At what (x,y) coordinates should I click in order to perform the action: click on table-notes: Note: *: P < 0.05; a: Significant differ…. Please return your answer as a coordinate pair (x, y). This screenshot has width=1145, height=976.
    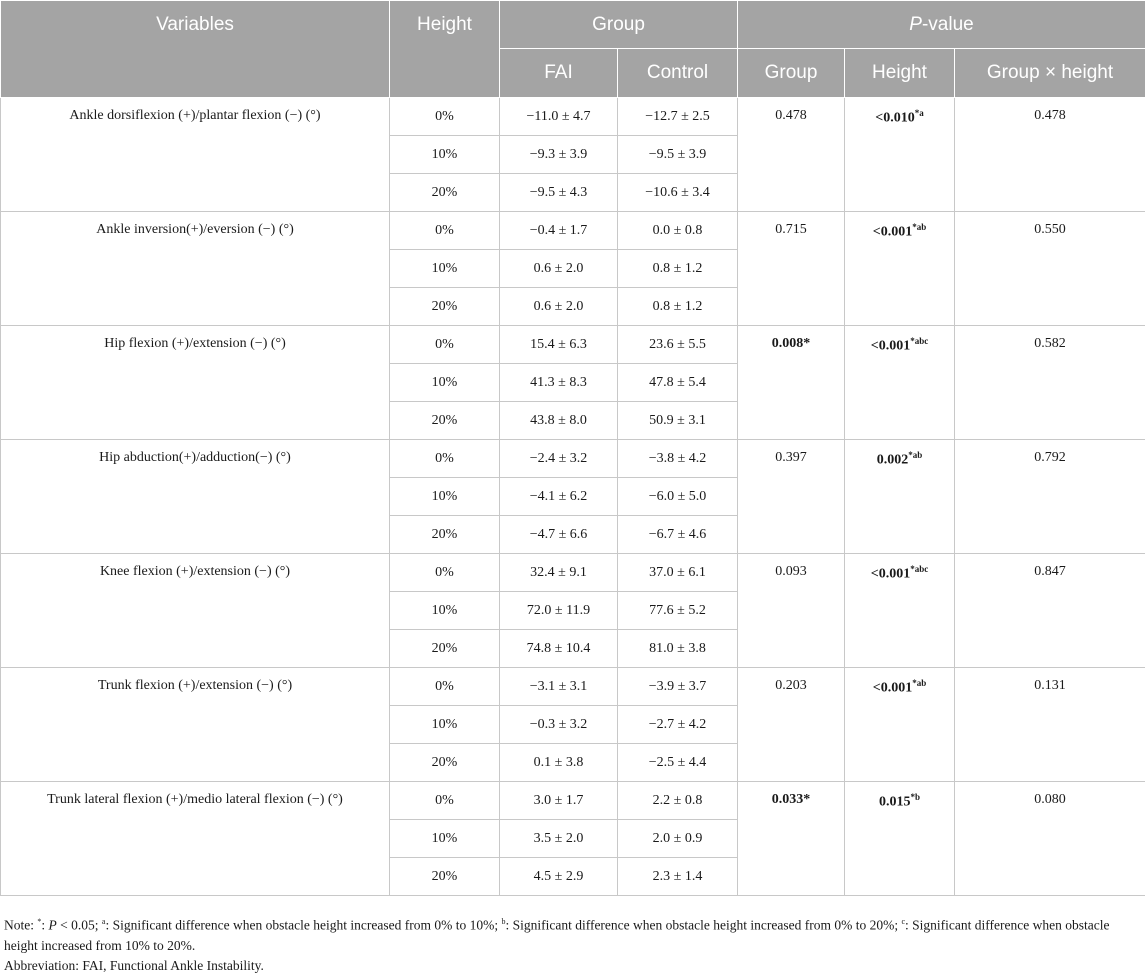
    Looking at the image, I should click on (571, 944).